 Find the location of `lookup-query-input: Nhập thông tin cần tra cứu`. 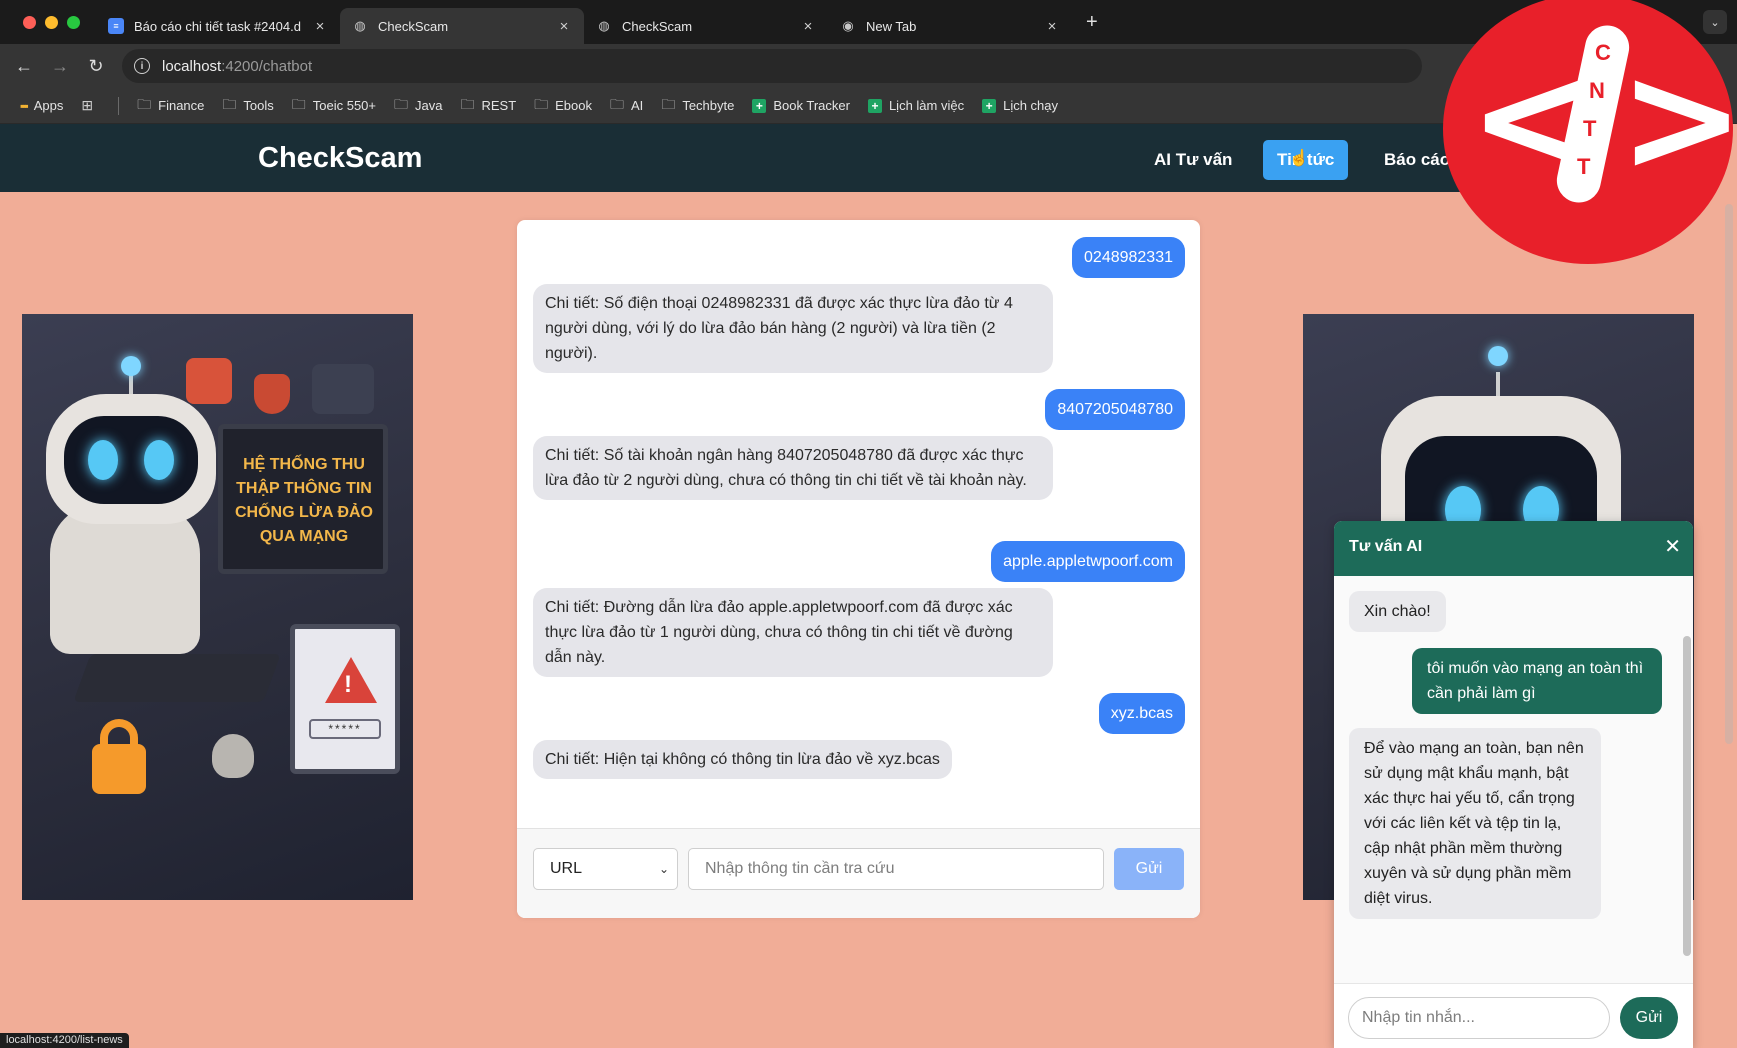

lookup-query-input: Nhập thông tin cần tra cứu is located at coordinates (896, 869).